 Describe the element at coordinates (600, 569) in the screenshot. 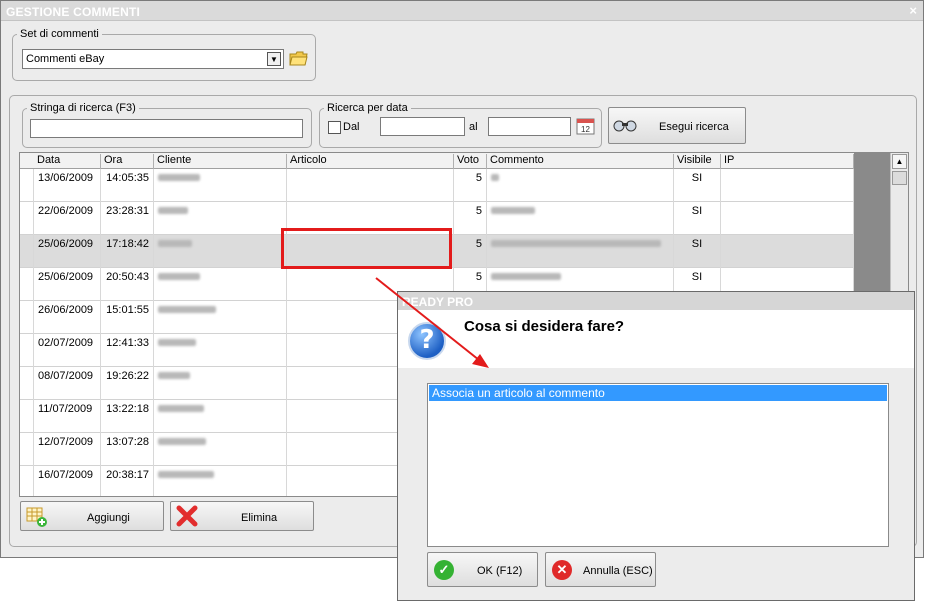

I see `cancel-button: ✕ Annulla (ESC)` at that location.